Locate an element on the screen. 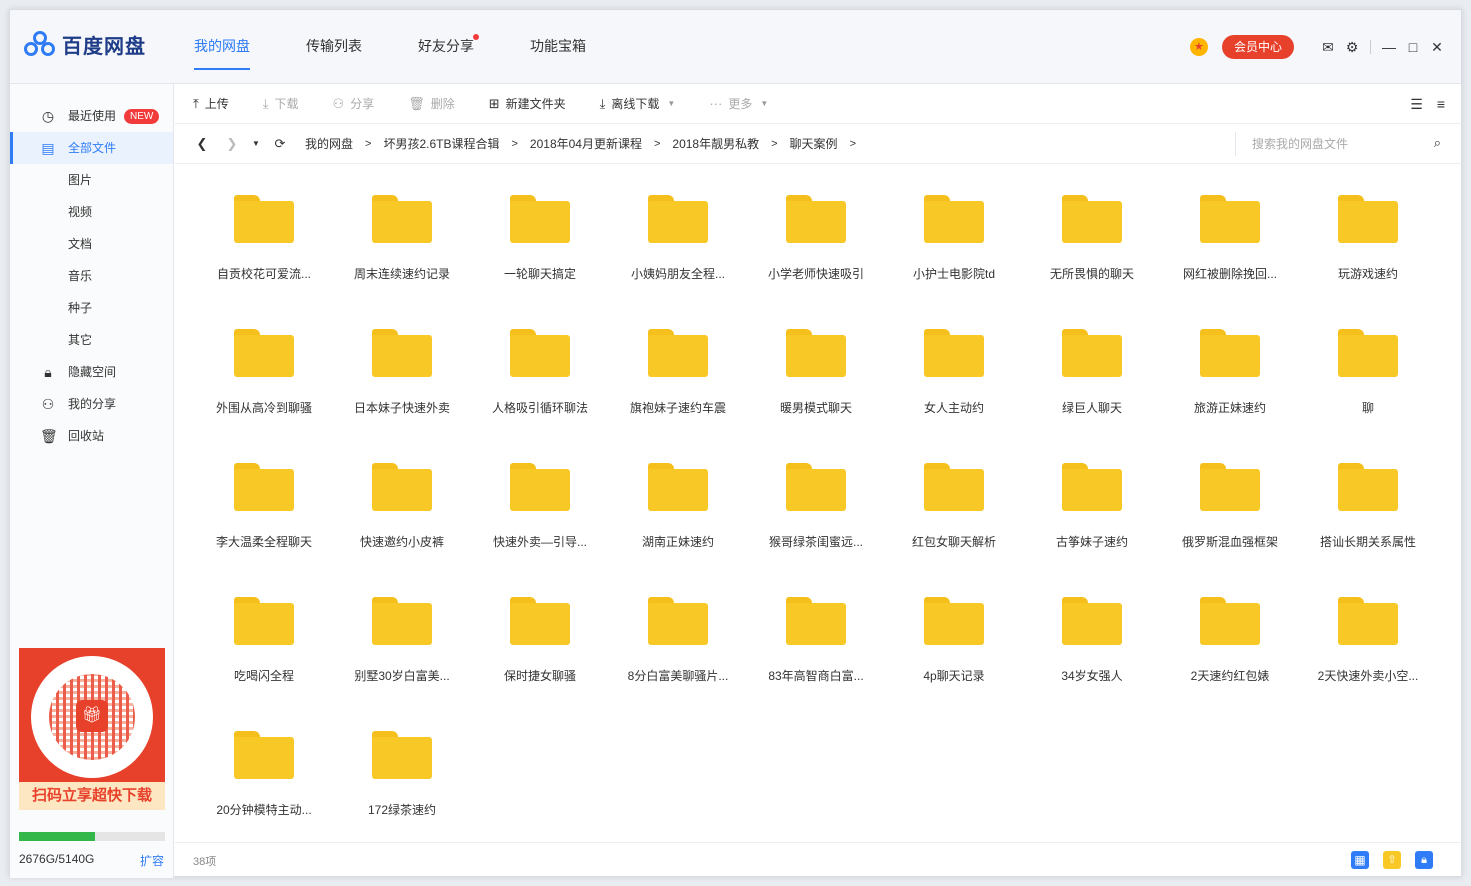 The width and height of the screenshot is (1471, 886). folder-item: 红包女聊天解析 is located at coordinates (954, 530).